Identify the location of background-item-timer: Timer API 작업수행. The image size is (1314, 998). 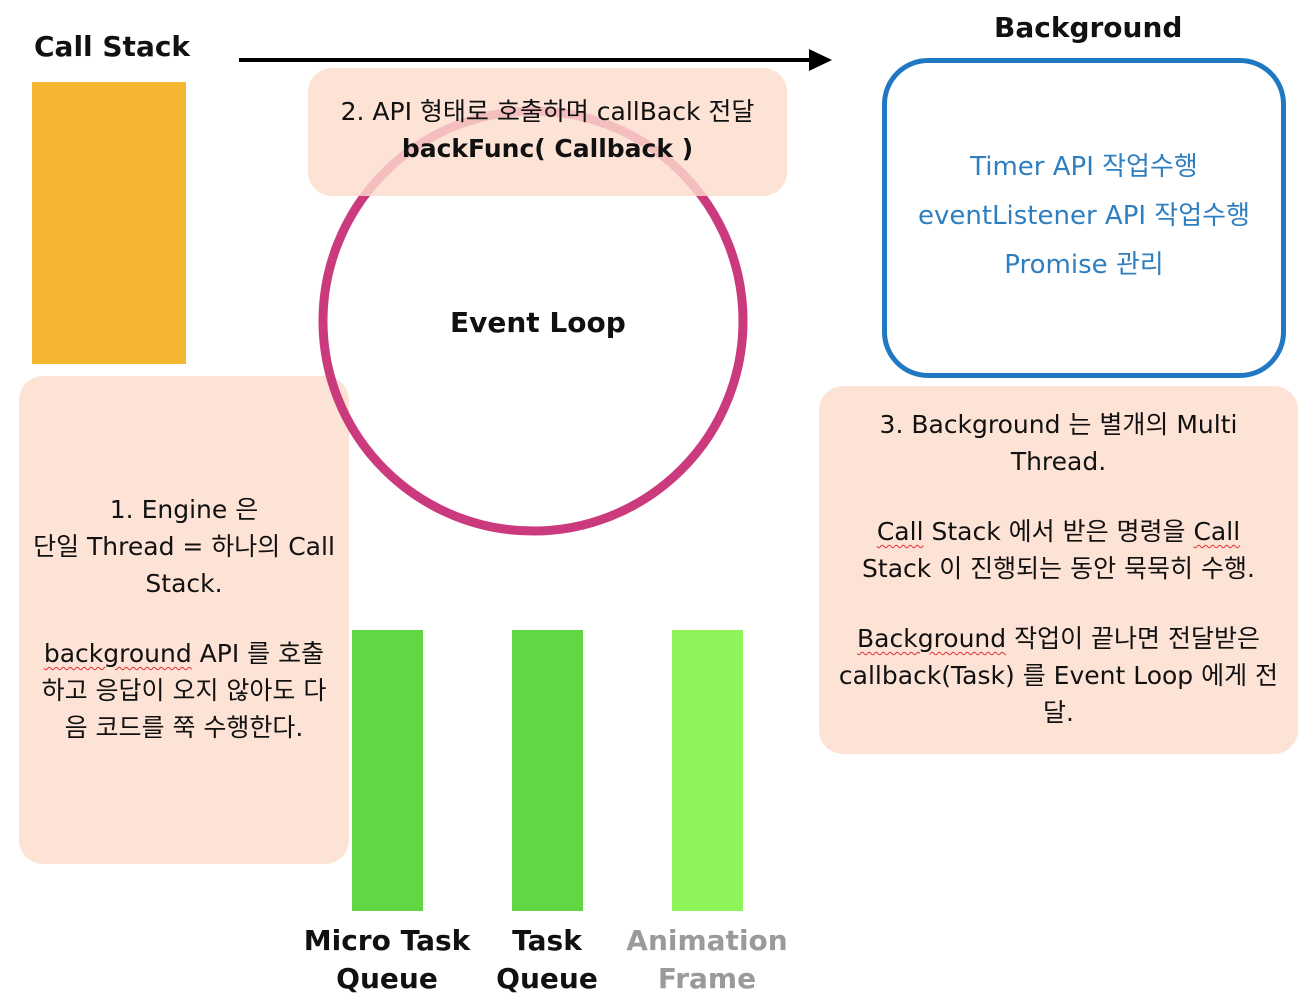
(1084, 167).